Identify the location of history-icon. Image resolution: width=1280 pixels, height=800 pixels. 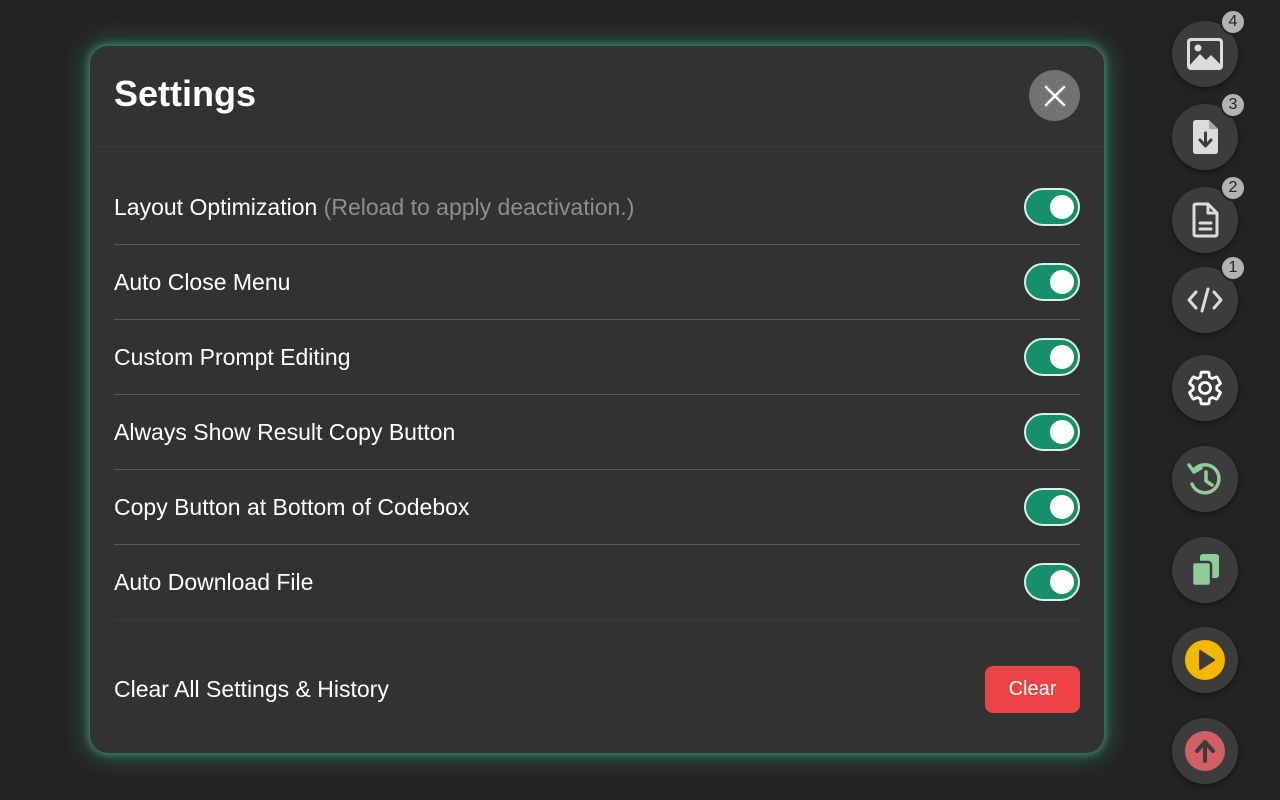
(1204, 478).